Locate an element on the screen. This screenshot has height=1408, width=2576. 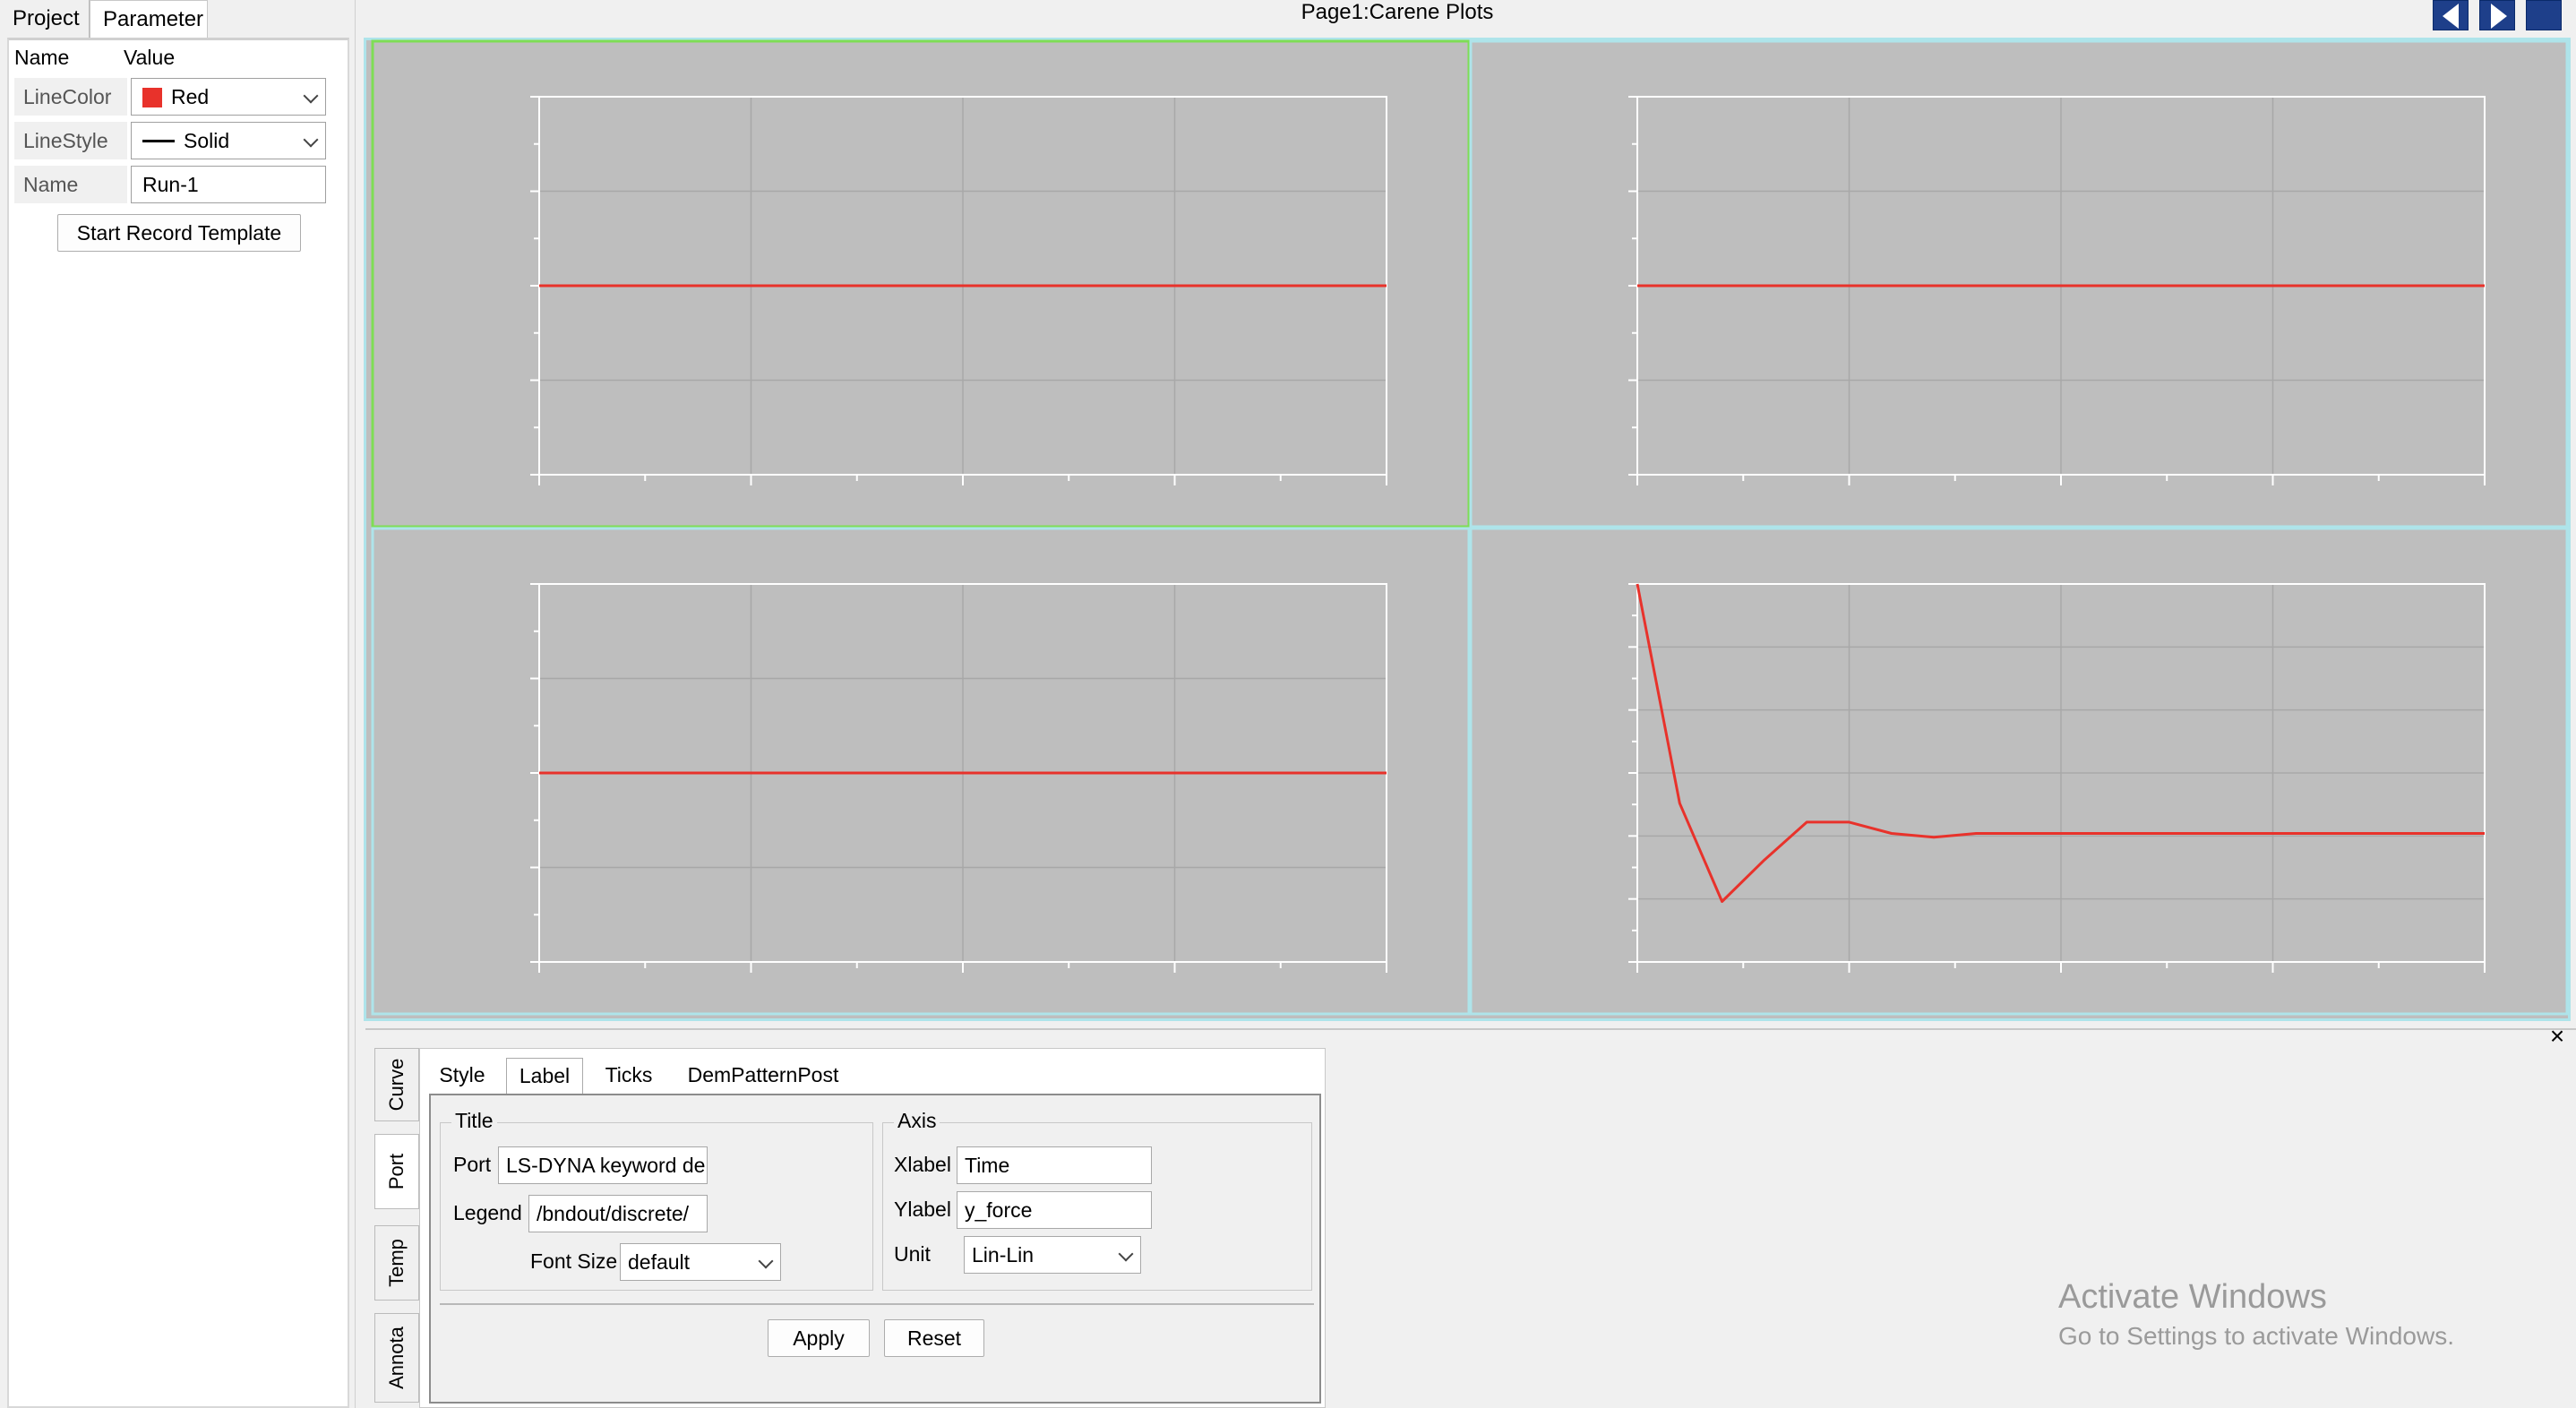
apply-button: Apply is located at coordinates (819, 1338).